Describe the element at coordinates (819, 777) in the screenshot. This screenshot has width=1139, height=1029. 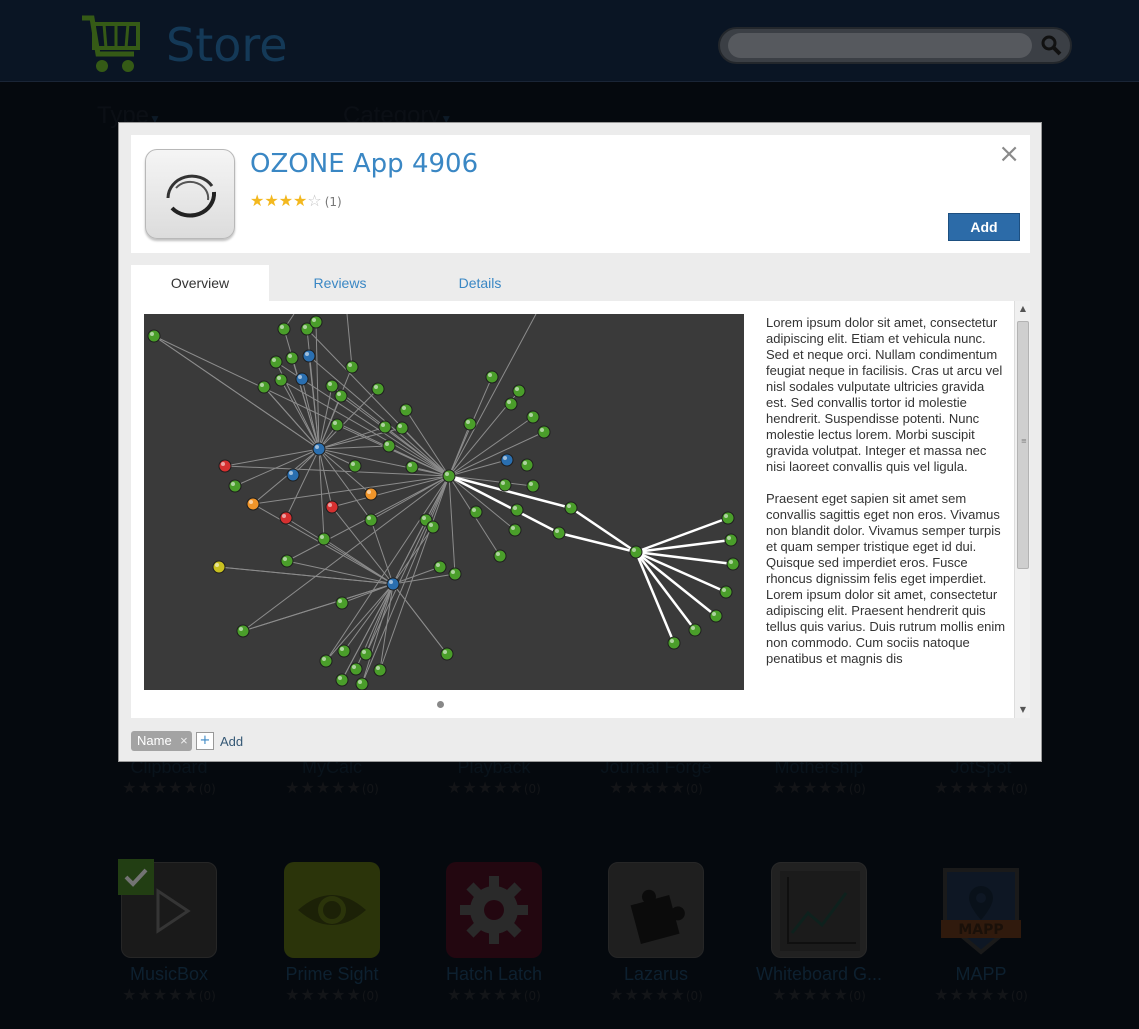
I see `widget-card: Mothership ★★★★★(0)` at that location.